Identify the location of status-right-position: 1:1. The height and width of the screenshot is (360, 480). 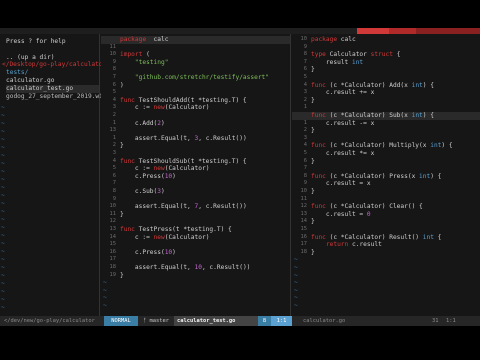
(451, 321).